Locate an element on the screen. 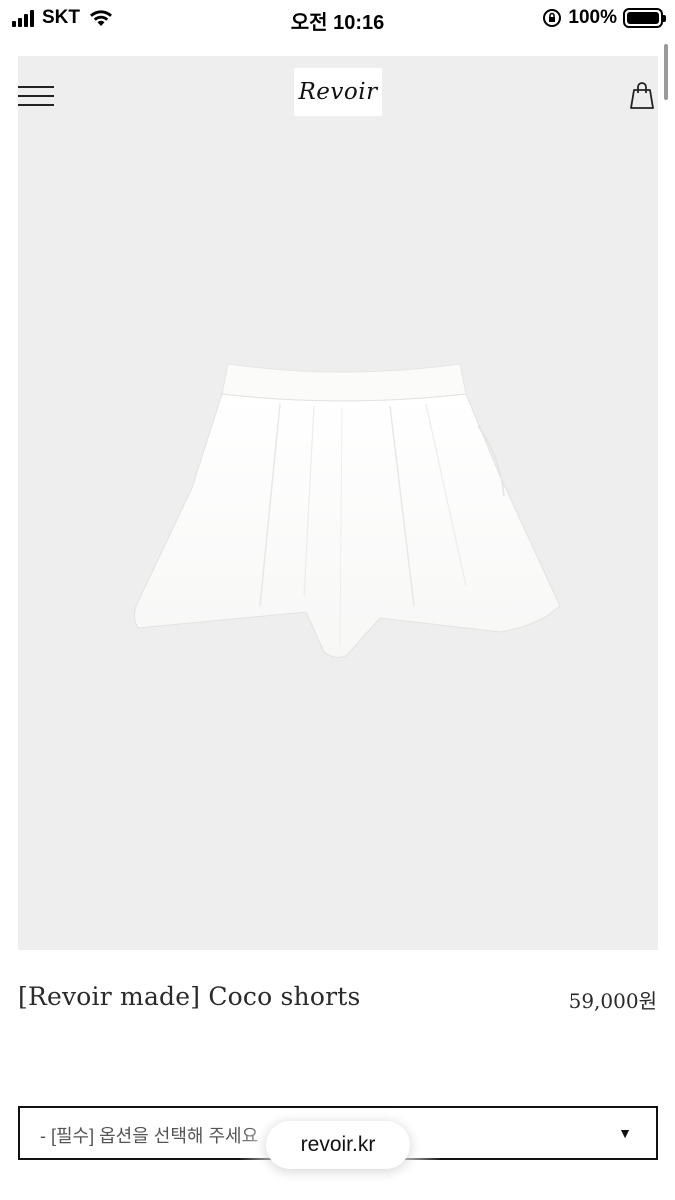 The width and height of the screenshot is (675, 1200). url-text: revoir.kr is located at coordinates (338, 1144).